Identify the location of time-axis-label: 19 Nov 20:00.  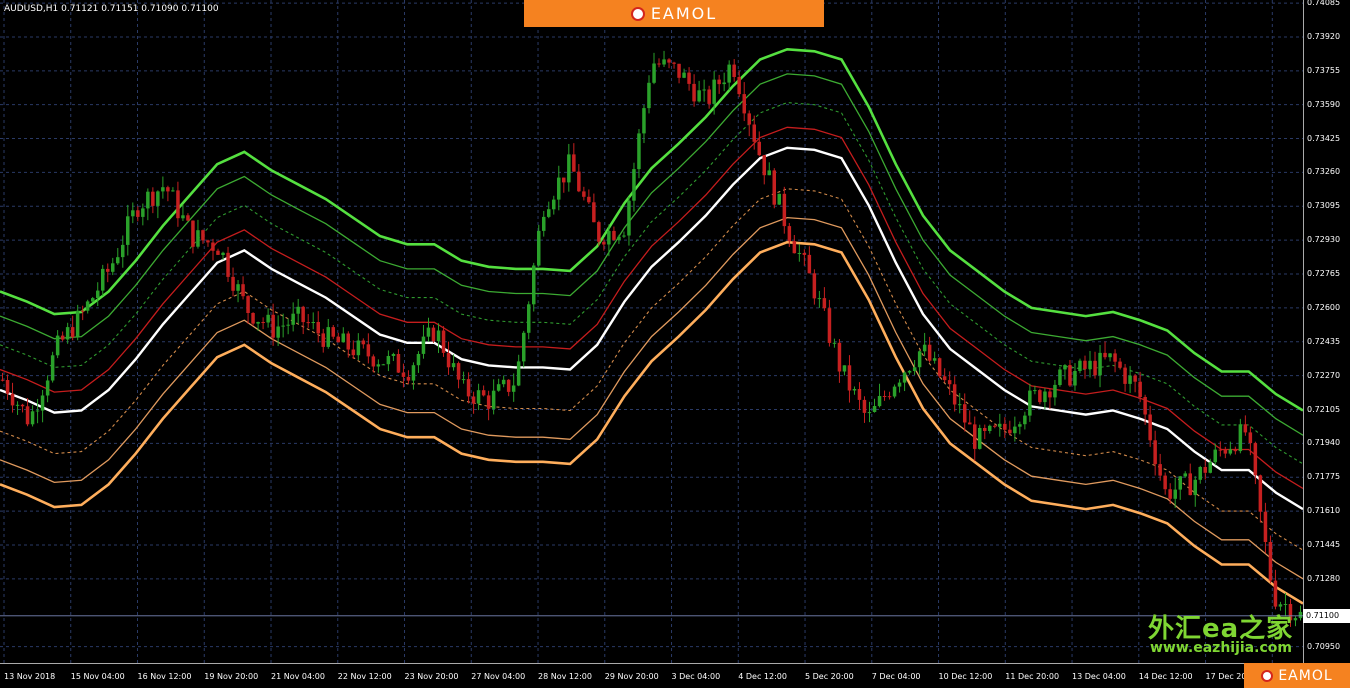
(231, 676).